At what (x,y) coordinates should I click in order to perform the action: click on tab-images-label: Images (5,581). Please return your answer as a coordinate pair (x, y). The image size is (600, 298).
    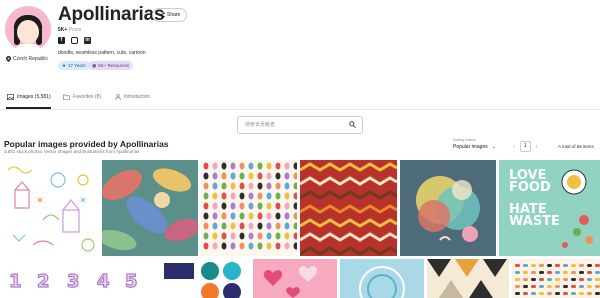
    Looking at the image, I should click on (34, 97).